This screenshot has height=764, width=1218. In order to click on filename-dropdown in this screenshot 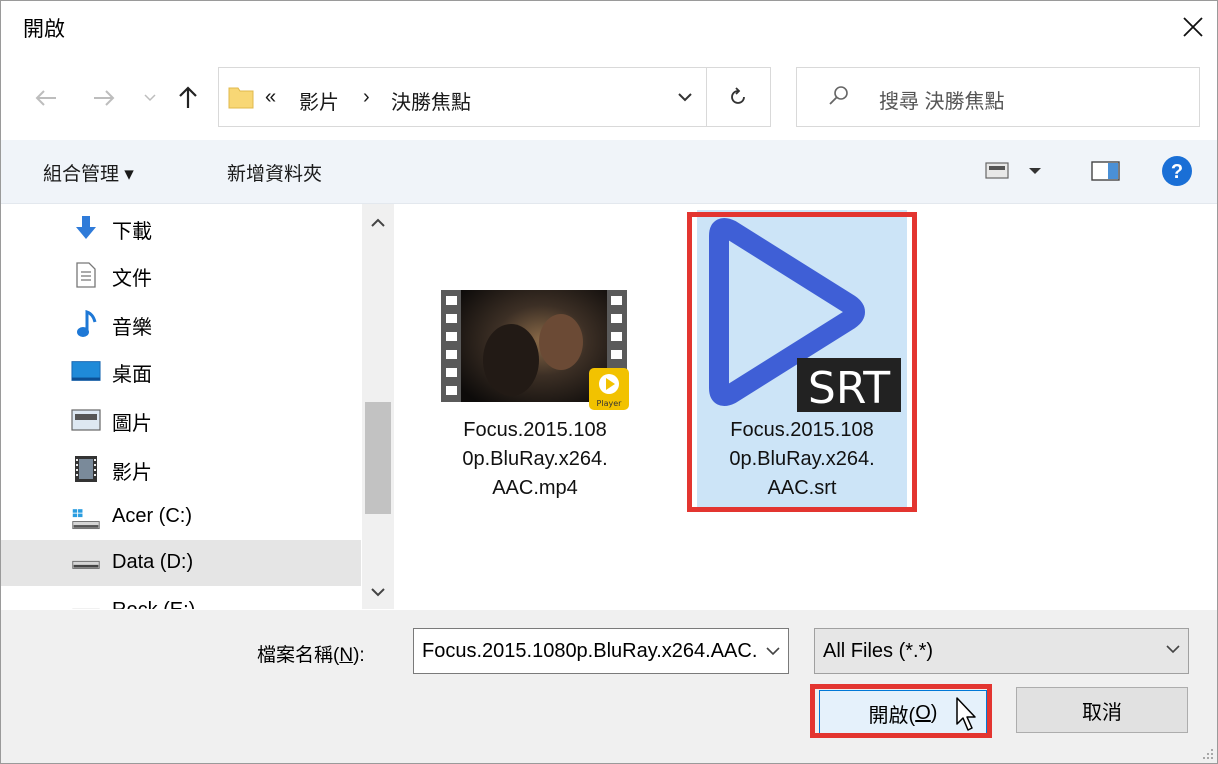, I will do `click(773, 651)`.